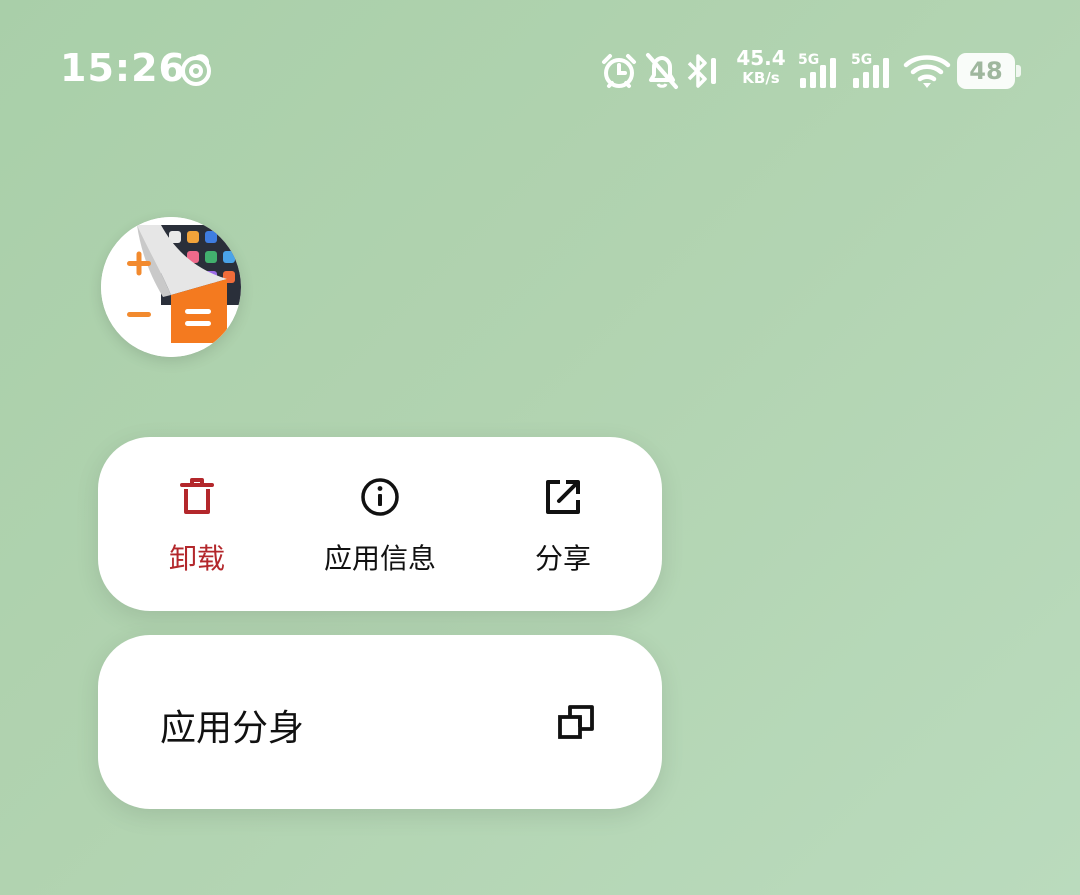  Describe the element at coordinates (197, 496) in the screenshot. I see `trash-icon` at that location.